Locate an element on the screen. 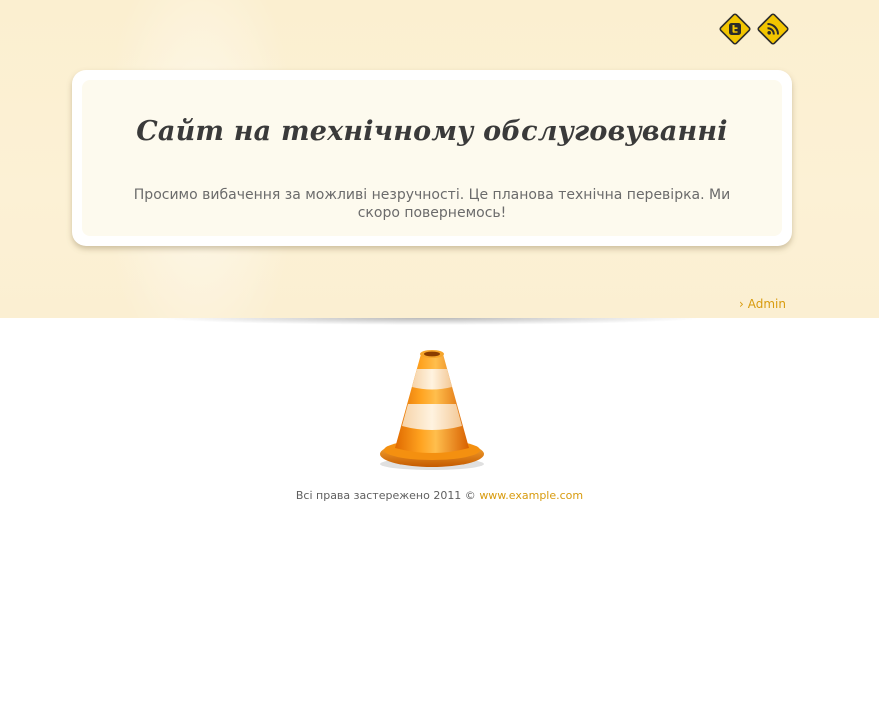 Image resolution: width=879 pixels, height=710 pixels. admin-link: › Admin is located at coordinates (762, 304).